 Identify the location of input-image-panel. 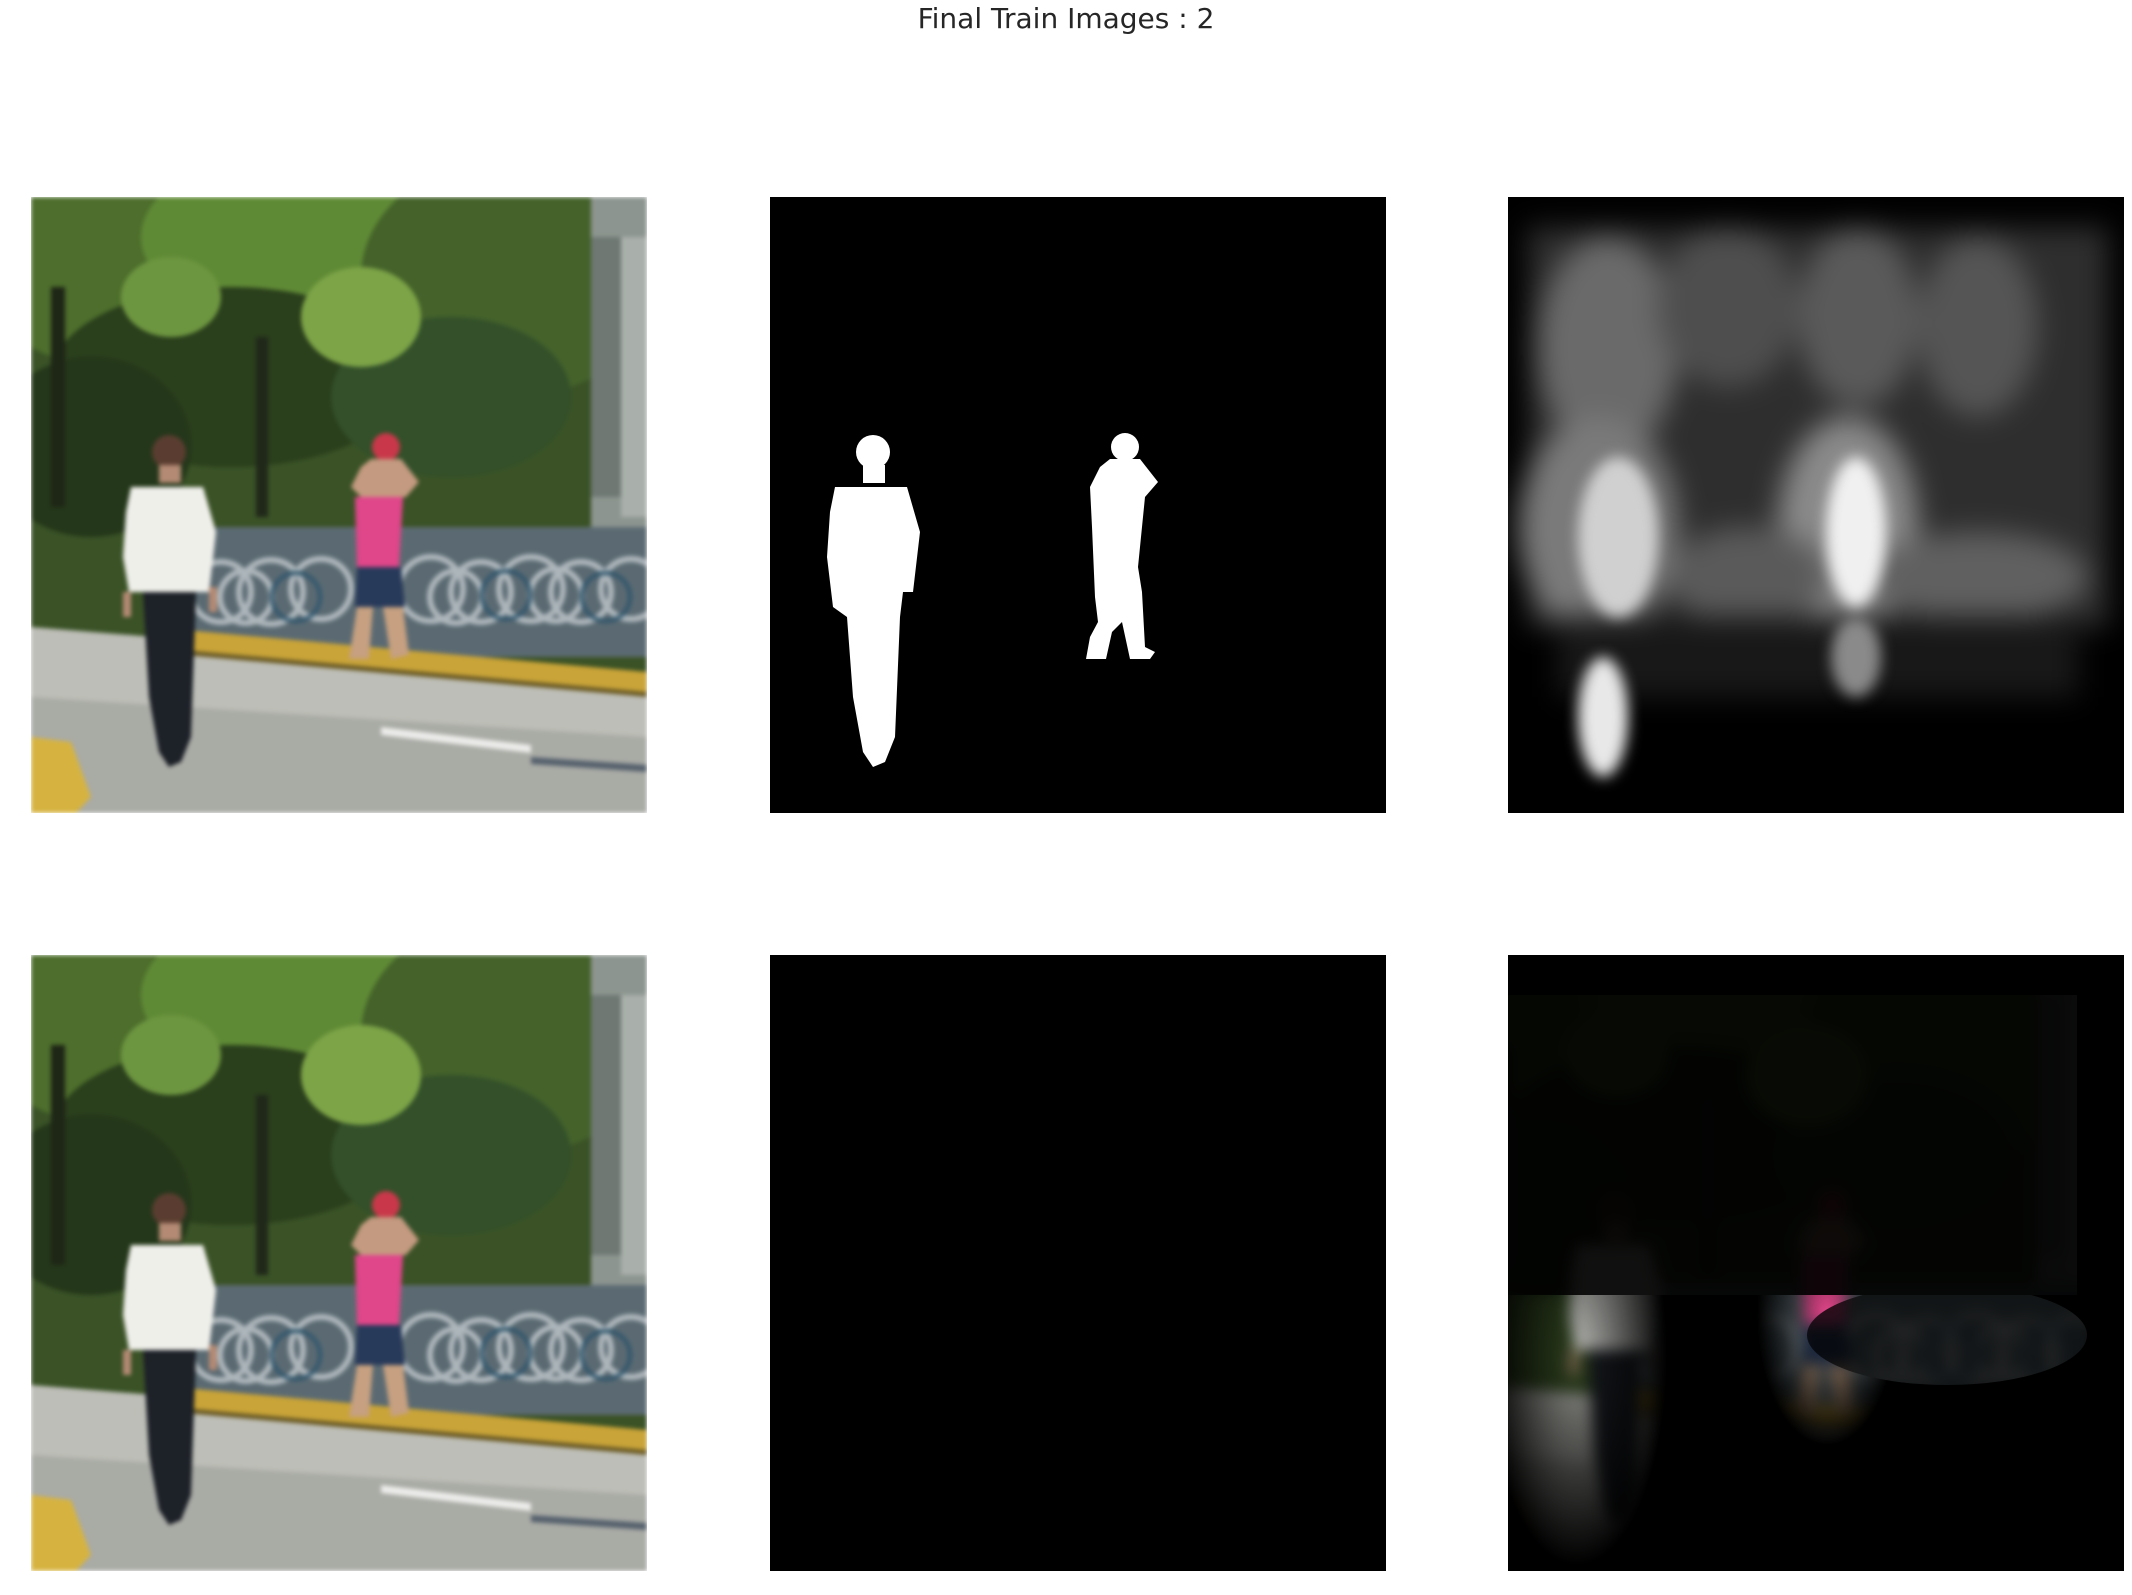
(339, 505).